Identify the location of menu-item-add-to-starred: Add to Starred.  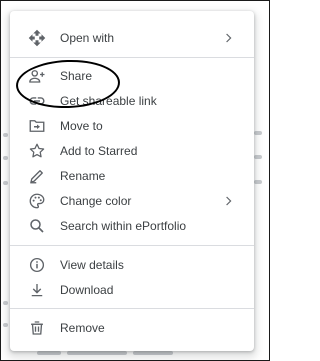
(132, 150).